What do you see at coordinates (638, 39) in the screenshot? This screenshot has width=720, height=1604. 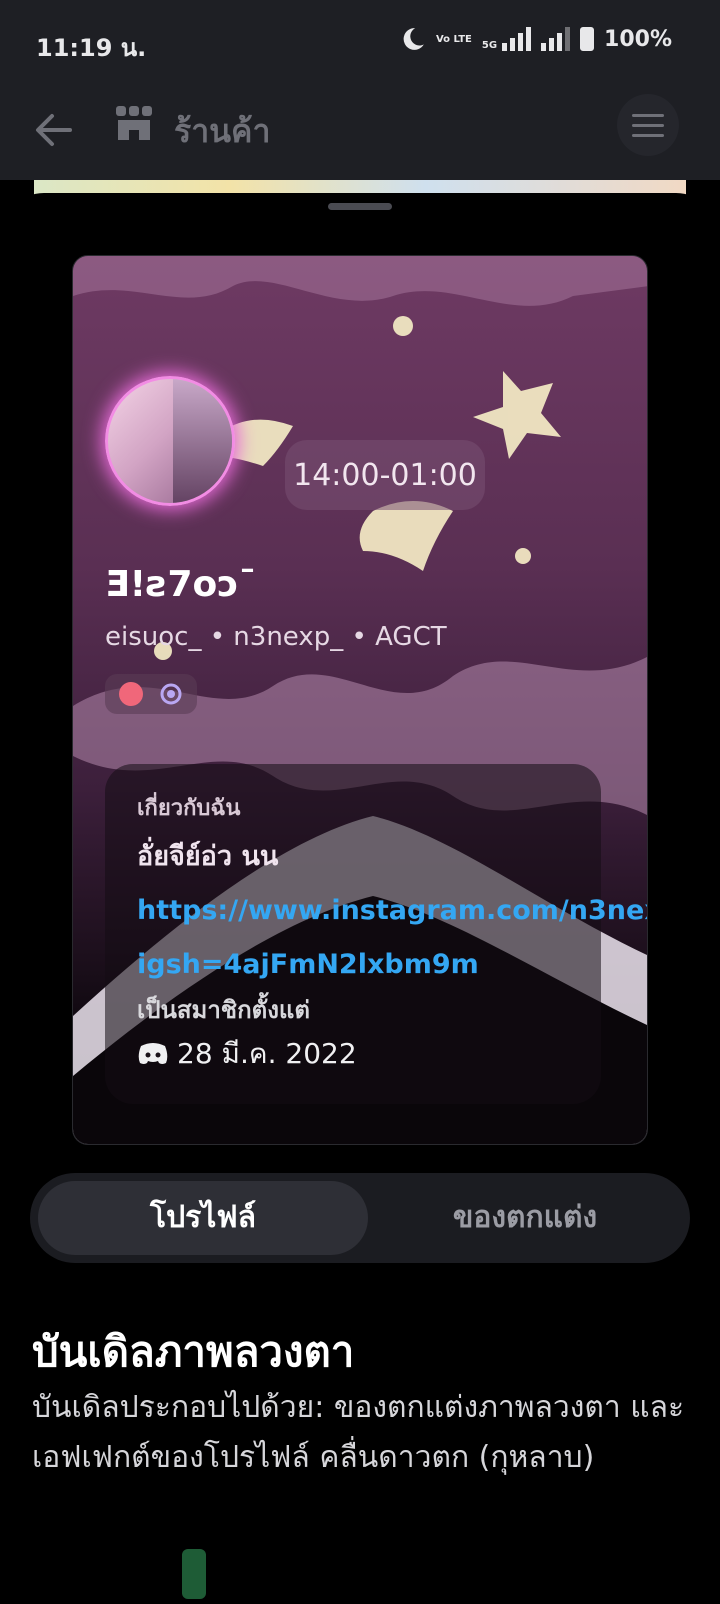 I see `battery-percent: 100%` at bounding box center [638, 39].